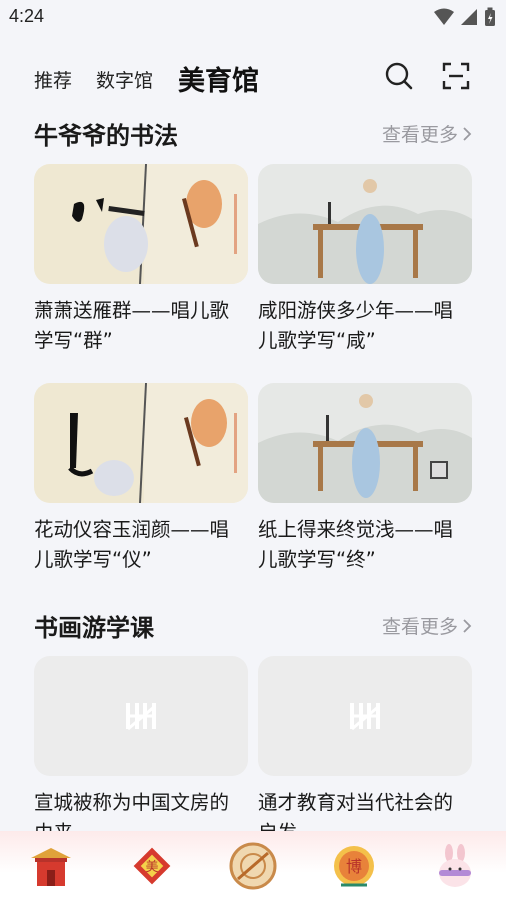  What do you see at coordinates (27, 16) in the screenshot?
I see `status-time: 4:24` at bounding box center [27, 16].